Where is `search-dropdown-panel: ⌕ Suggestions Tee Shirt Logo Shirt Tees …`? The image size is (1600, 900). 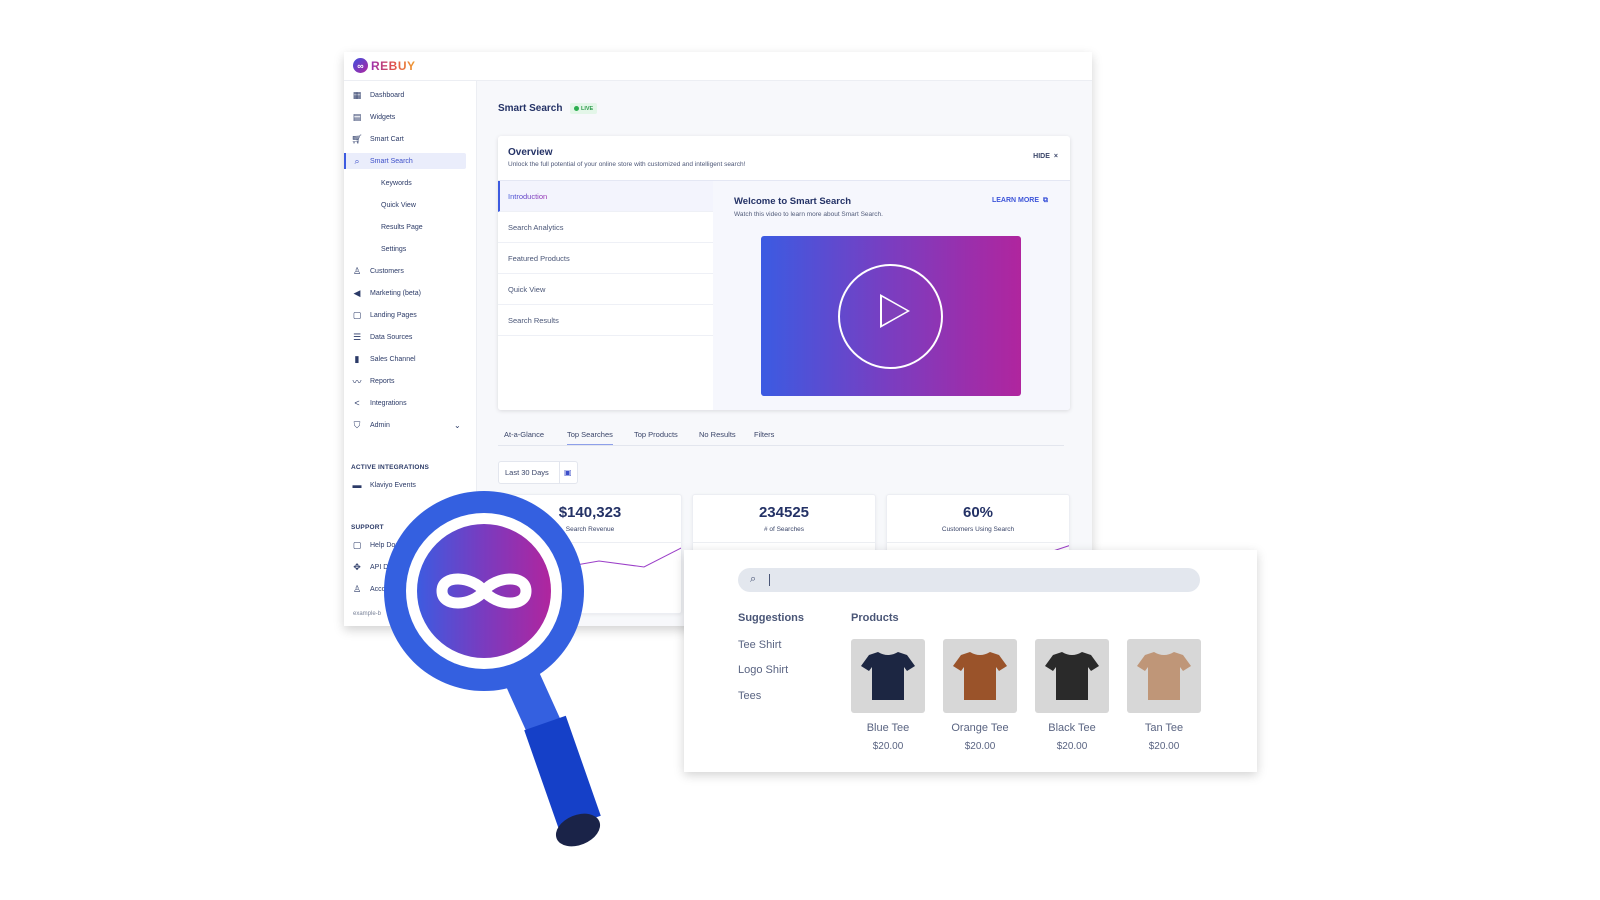
search-dropdown-panel: ⌕ Suggestions Tee Shirt Logo Shirt Tees … is located at coordinates (970, 661).